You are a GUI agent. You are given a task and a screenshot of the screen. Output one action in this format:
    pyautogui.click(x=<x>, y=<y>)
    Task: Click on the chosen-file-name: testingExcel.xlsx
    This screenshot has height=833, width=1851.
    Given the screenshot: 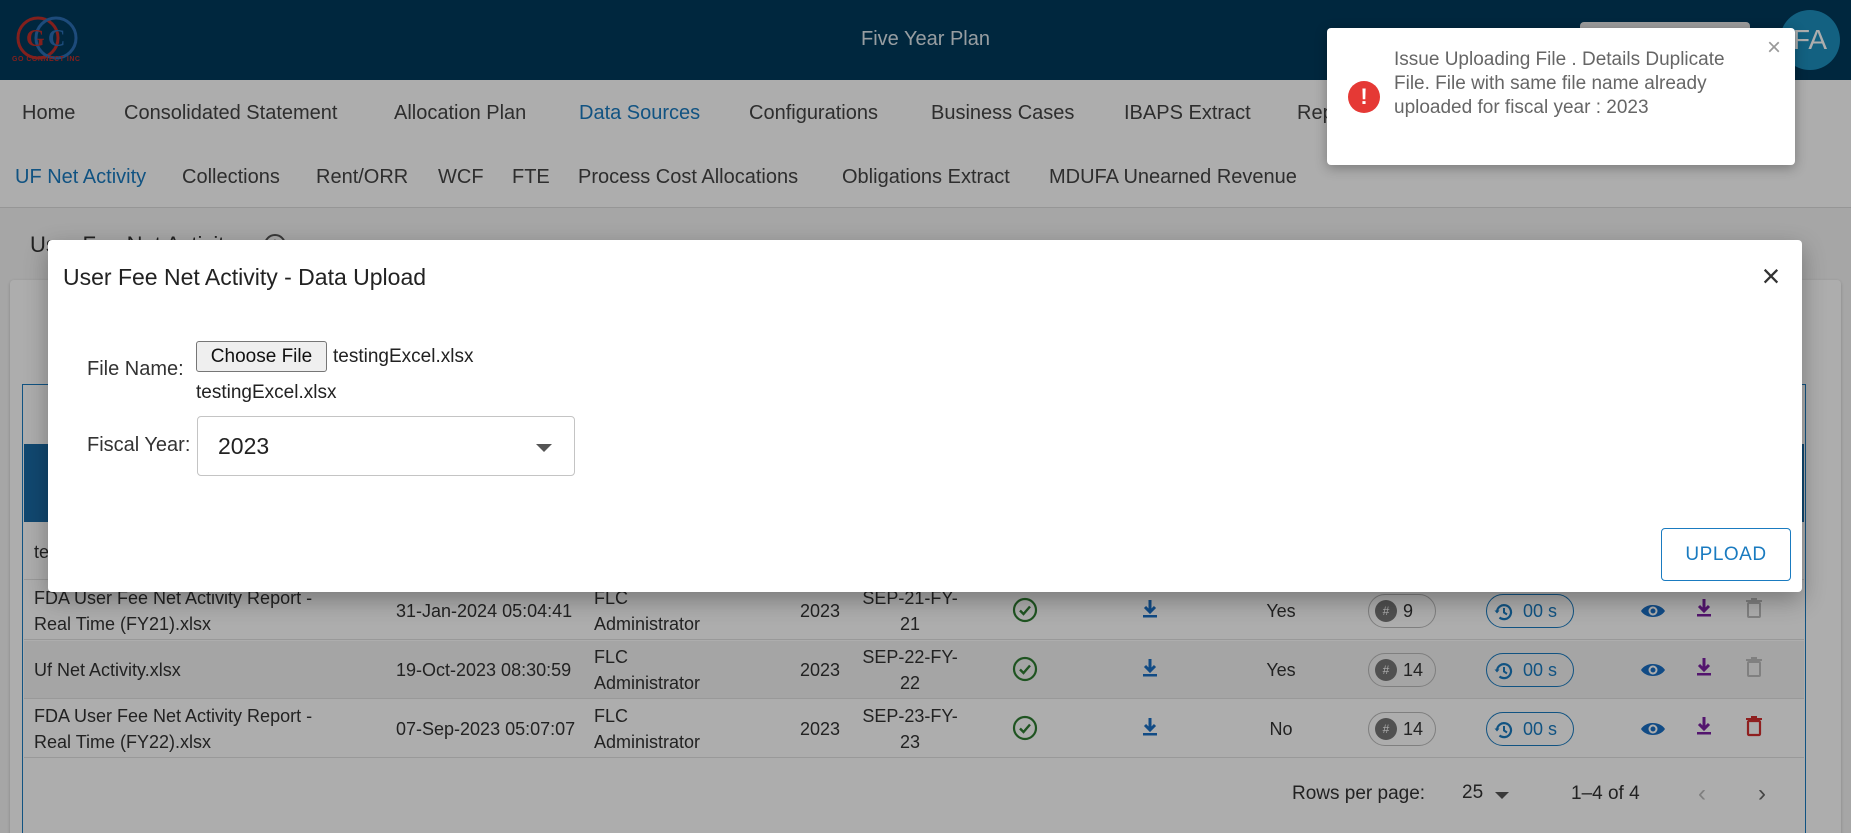 What is the action you would take?
    pyautogui.click(x=403, y=356)
    